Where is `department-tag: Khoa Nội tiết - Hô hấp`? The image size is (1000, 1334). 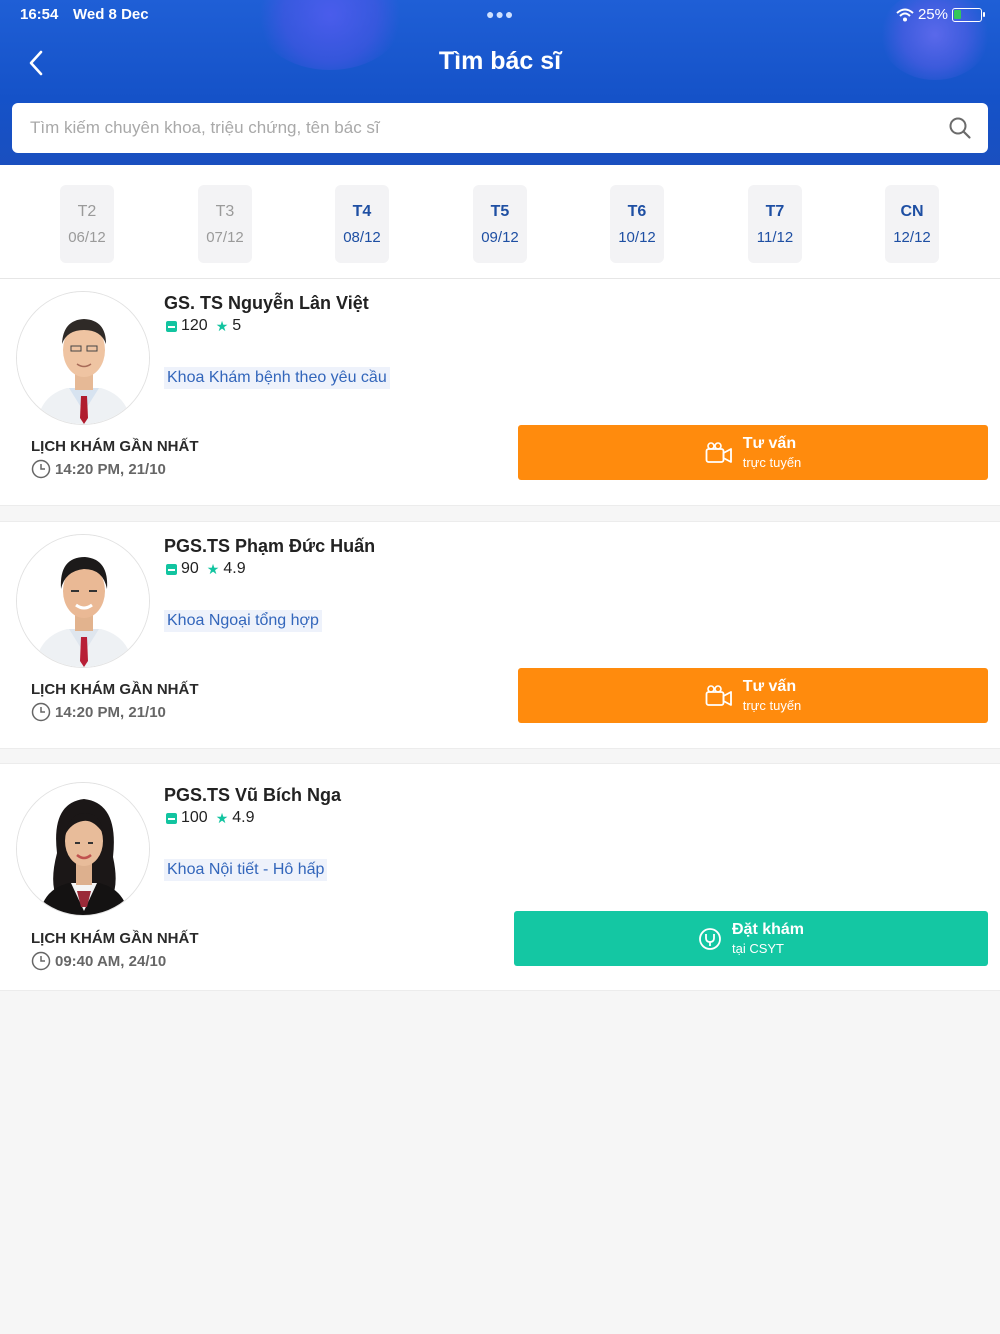 department-tag: Khoa Nội tiết - Hô hấp is located at coordinates (246, 870).